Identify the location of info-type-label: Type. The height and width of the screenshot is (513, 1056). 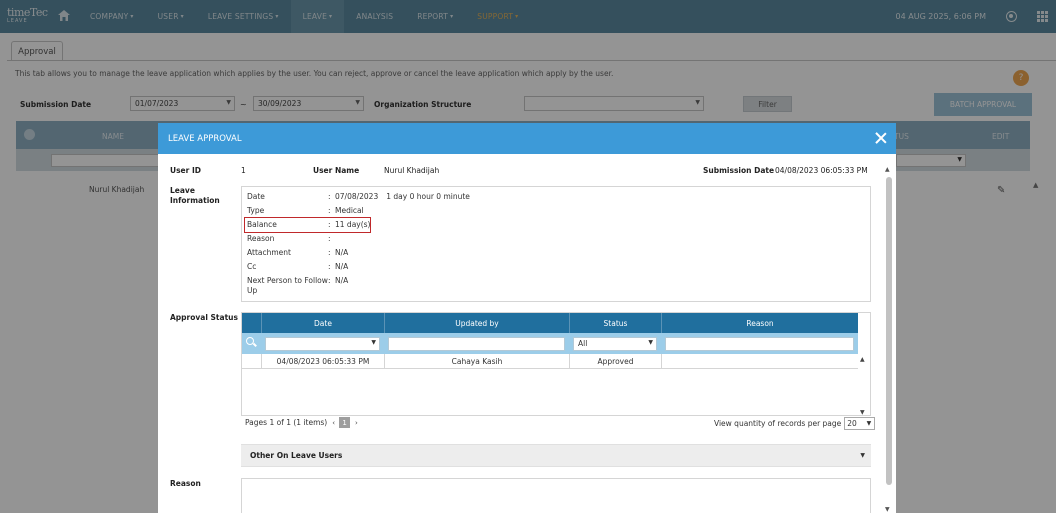
(256, 210).